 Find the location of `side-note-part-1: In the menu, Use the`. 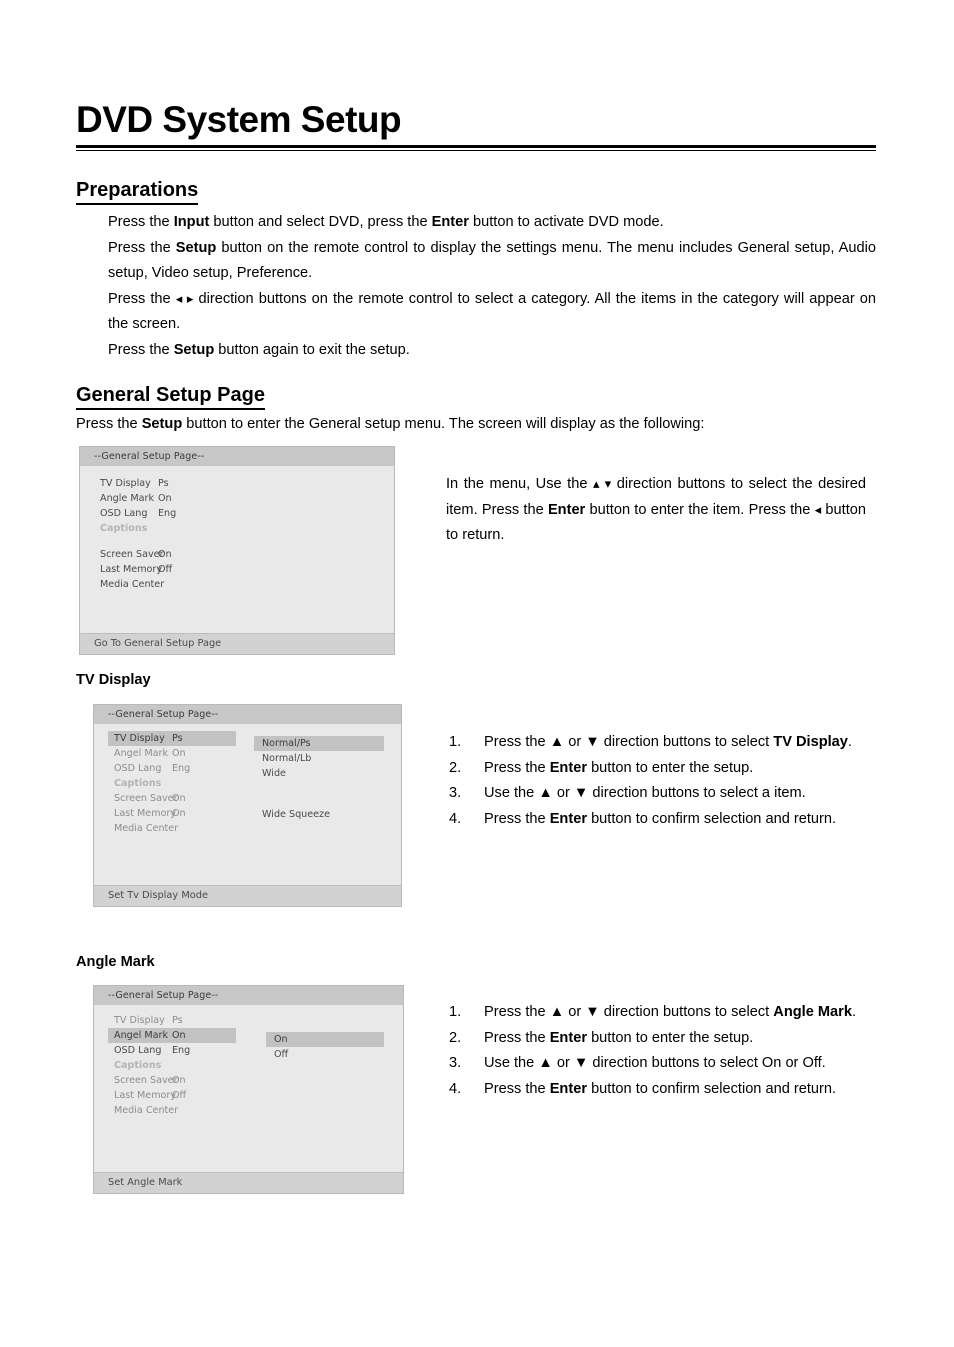

side-note-part-1: In the menu, Use the is located at coordinates (520, 484).